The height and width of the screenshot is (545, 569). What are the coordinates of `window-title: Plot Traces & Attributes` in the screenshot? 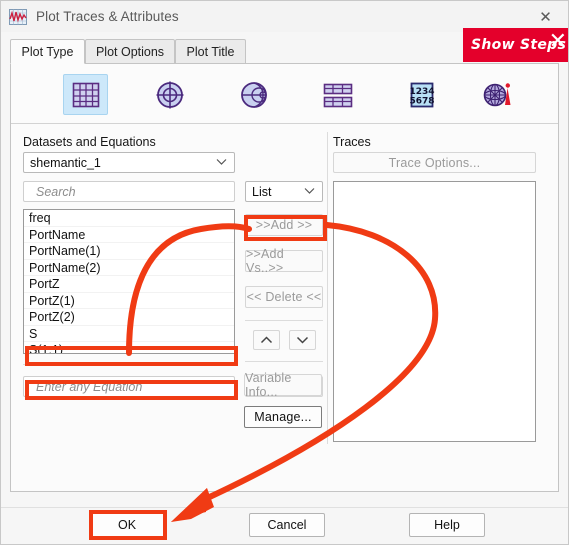 It's located at (107, 16).